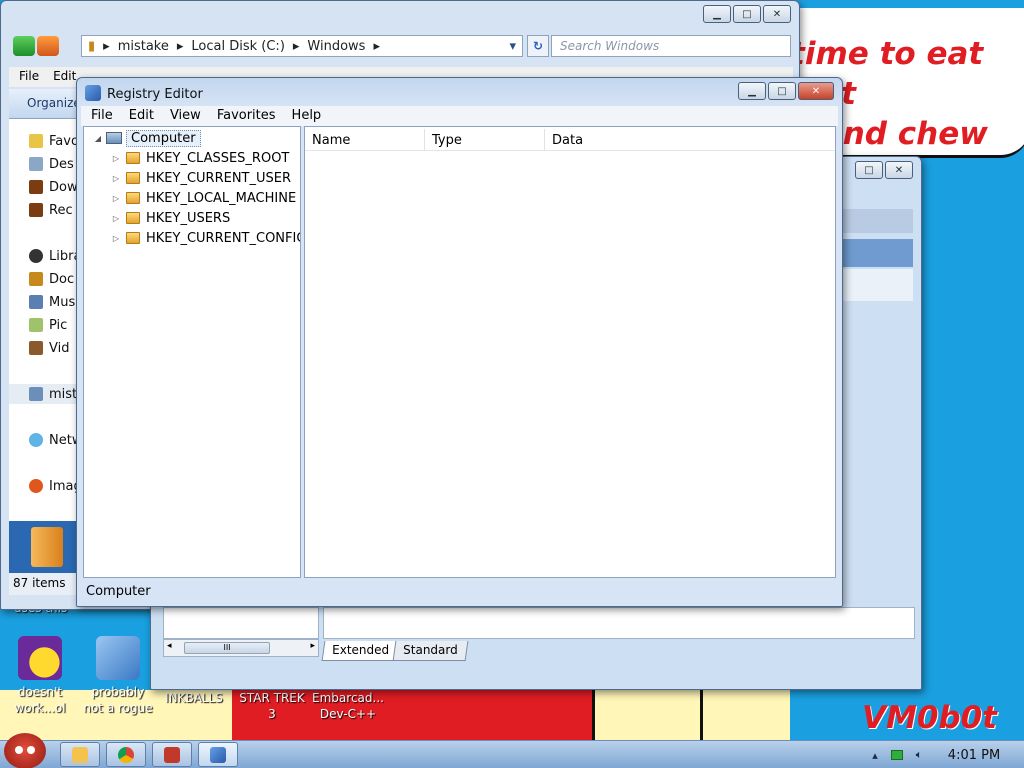 The width and height of the screenshot is (1024, 768). I want to click on toolbox-icon, so click(172, 754).